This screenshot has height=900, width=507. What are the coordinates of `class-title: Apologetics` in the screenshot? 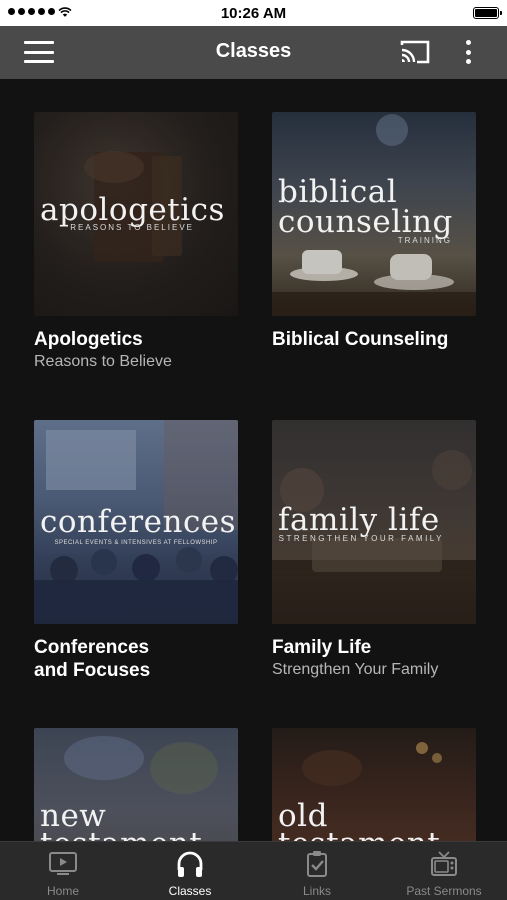 It's located at (88, 339).